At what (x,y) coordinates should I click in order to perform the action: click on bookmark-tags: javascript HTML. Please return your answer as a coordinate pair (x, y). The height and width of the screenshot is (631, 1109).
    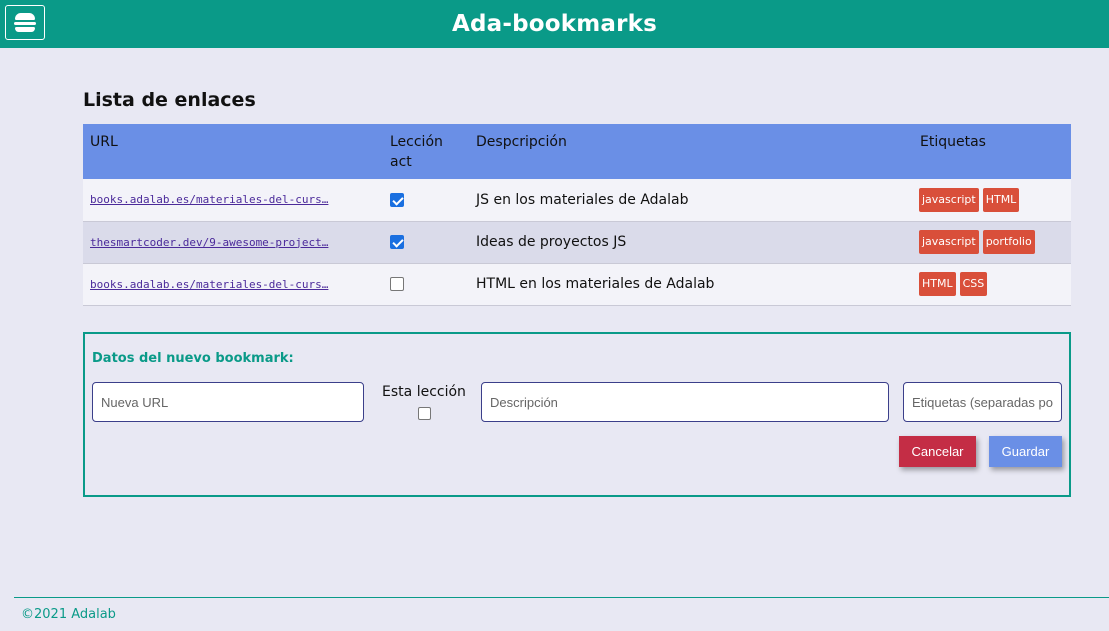
    Looking at the image, I should click on (992, 200).